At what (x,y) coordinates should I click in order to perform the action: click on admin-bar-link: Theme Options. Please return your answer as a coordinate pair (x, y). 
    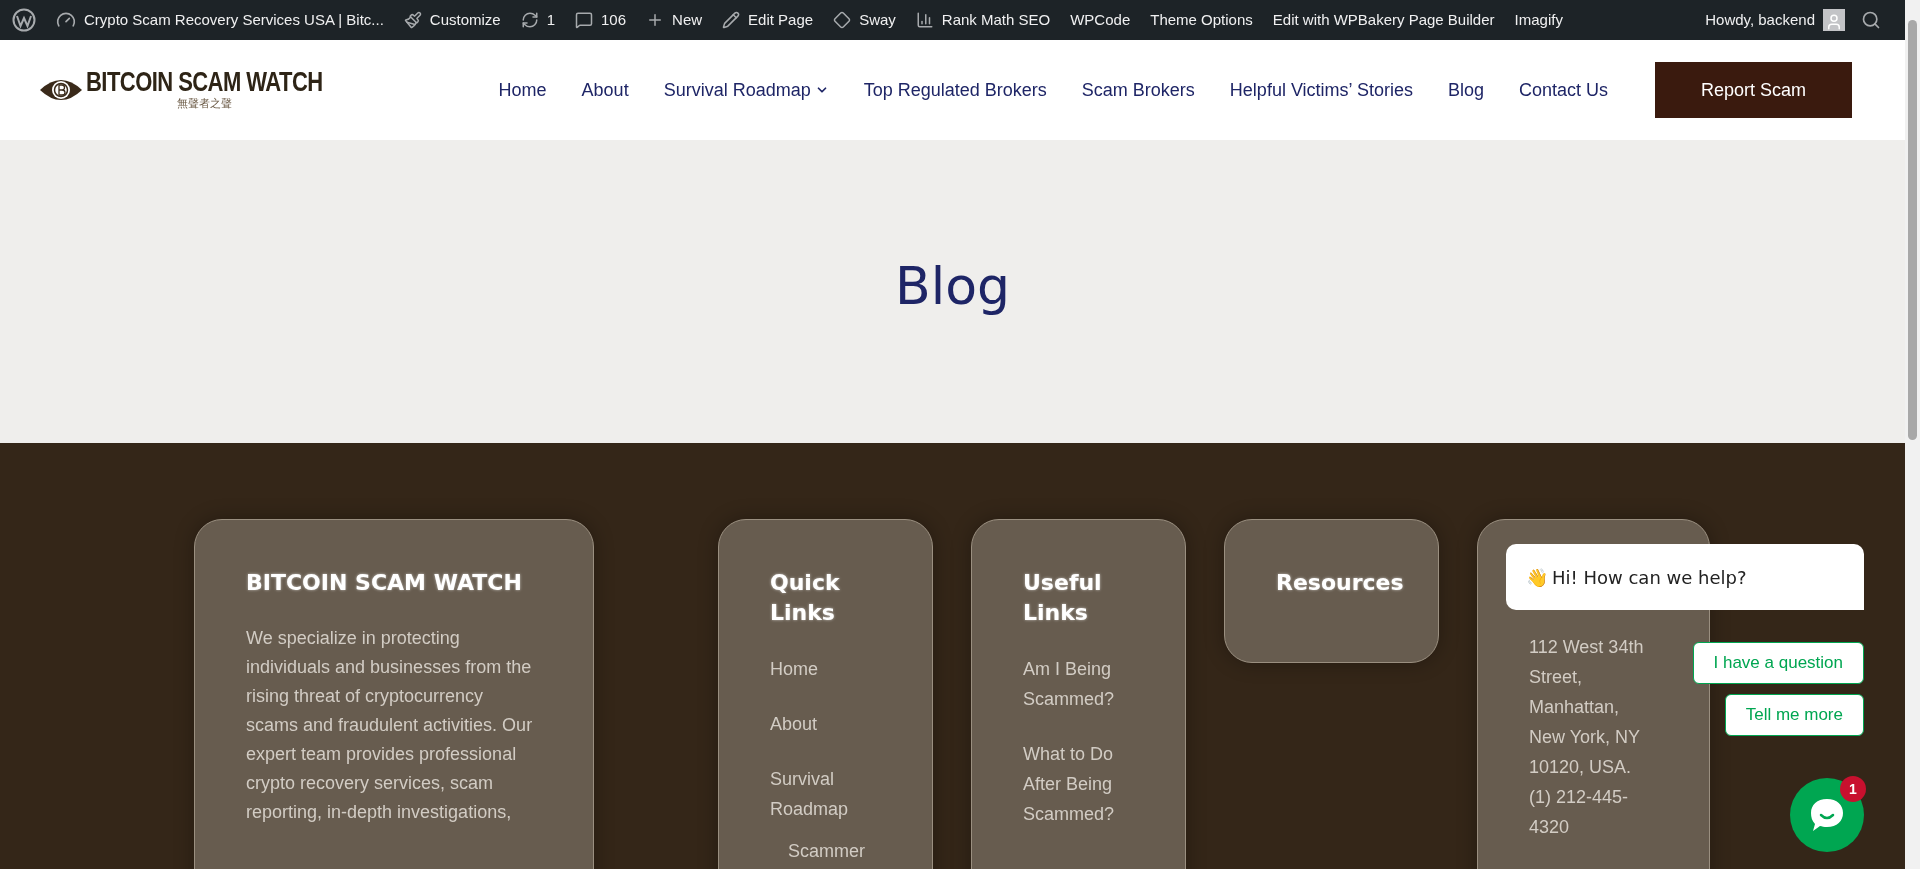
    Looking at the image, I should click on (1201, 20).